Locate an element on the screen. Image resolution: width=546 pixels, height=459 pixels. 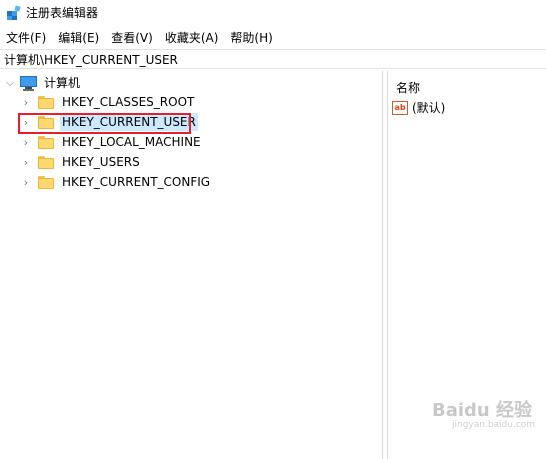
tree-node-hku: › HKEY_USERS is located at coordinates (81, 162).